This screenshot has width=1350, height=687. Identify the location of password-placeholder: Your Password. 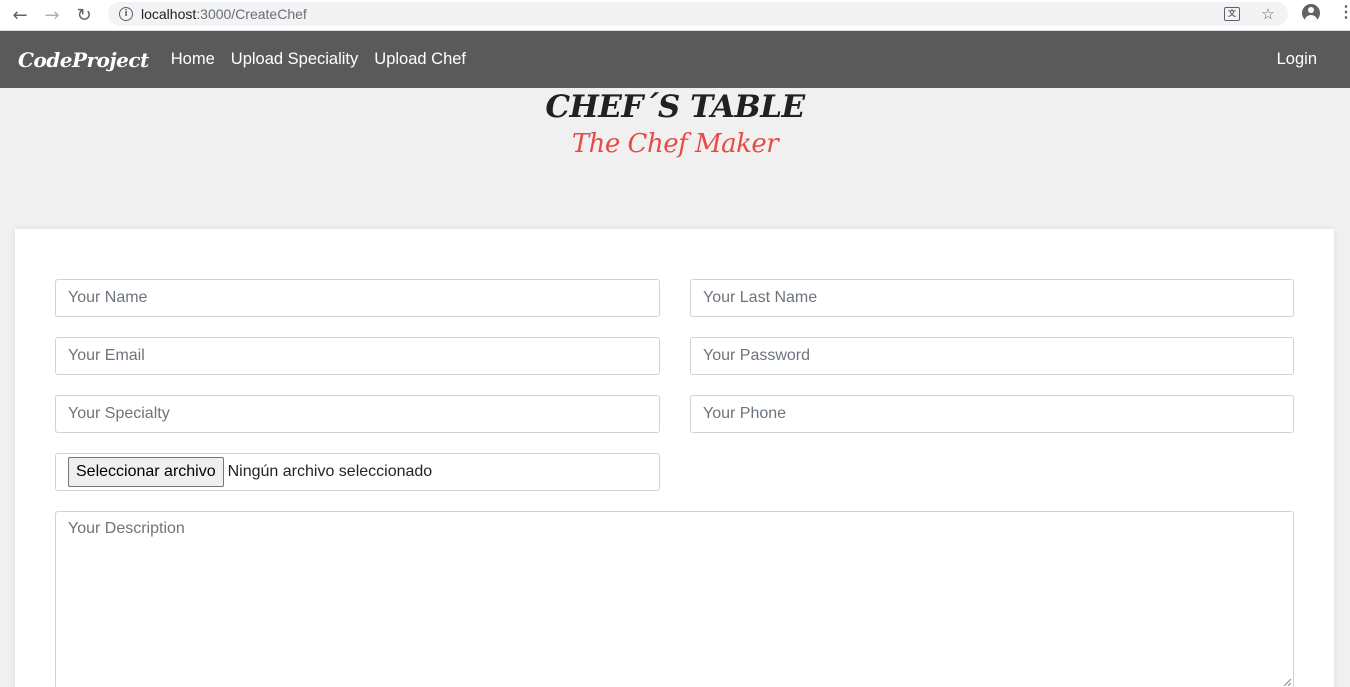
(757, 355).